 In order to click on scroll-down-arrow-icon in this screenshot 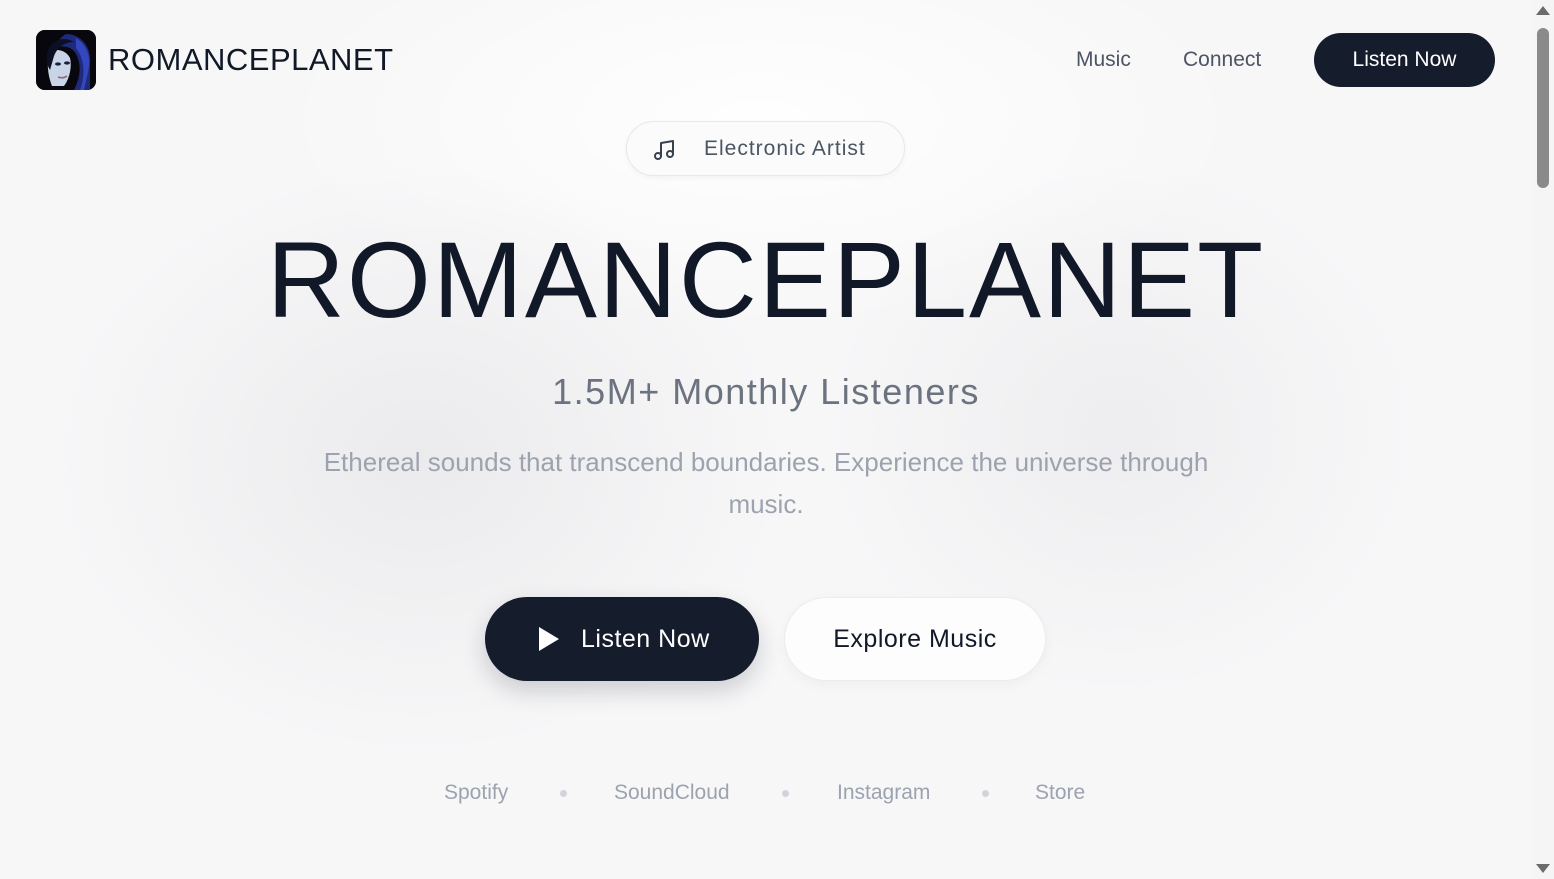, I will do `click(1543, 868)`.